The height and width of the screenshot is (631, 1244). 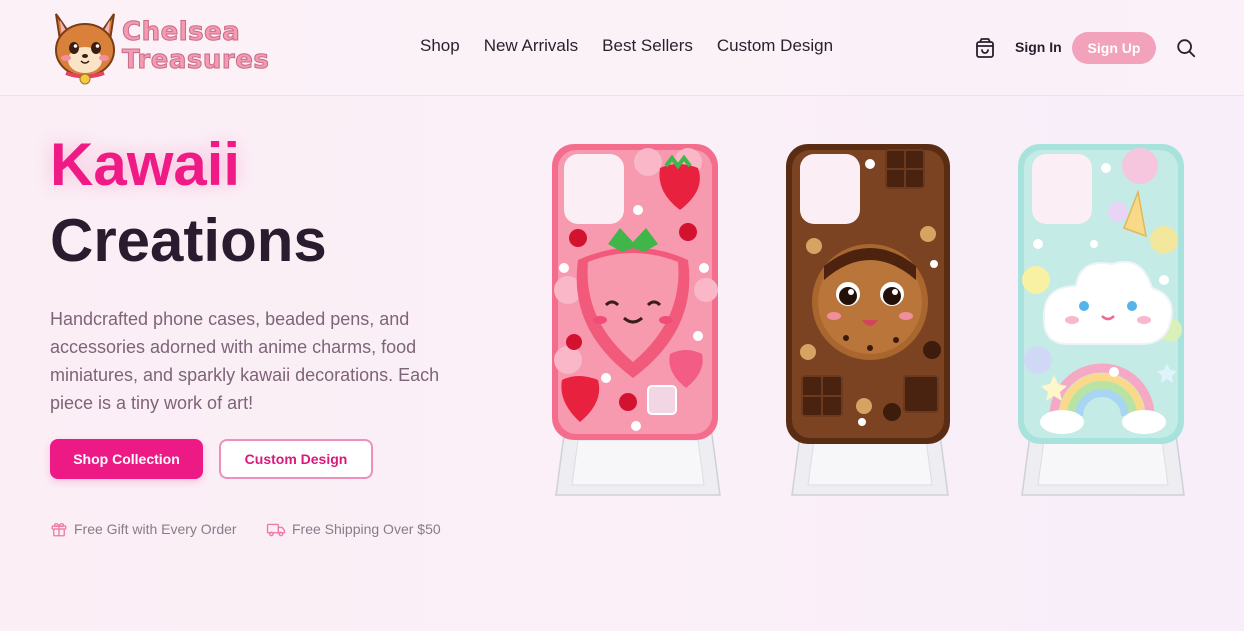 I want to click on product-image-chocolate-cookie-case, so click(x=870, y=322).